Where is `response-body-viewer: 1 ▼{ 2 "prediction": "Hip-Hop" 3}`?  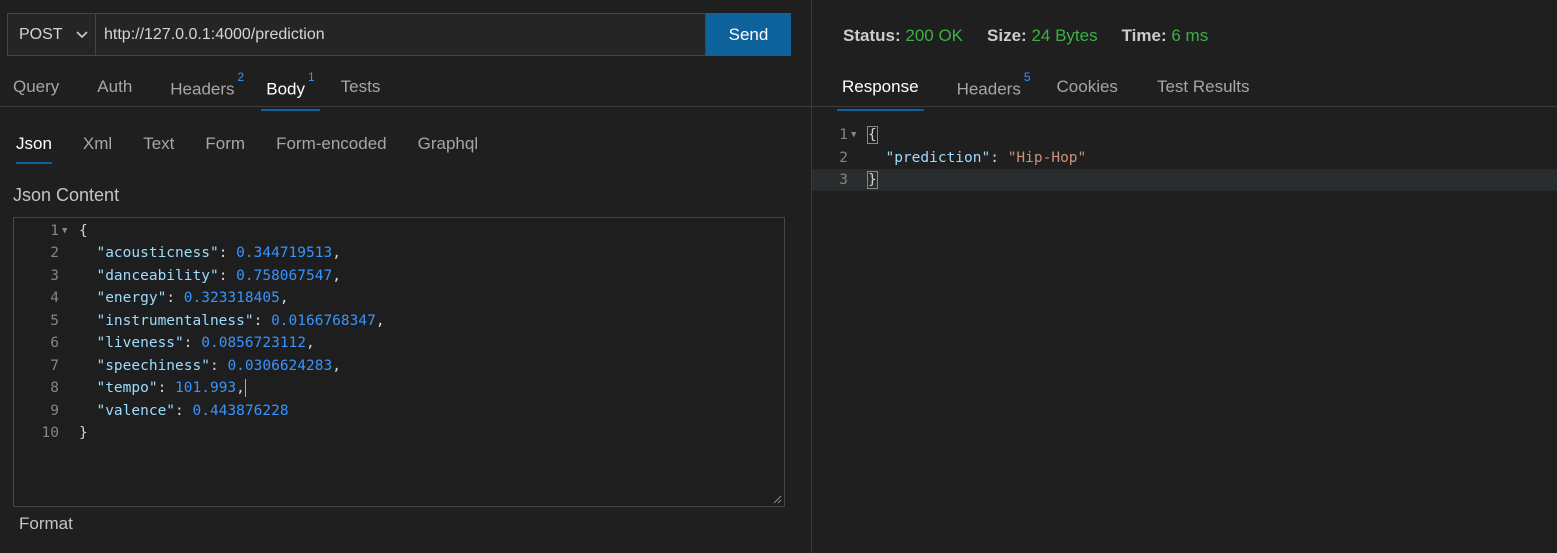 response-body-viewer: 1 ▼{ 2 "prediction": "Hip-Hop" 3} is located at coordinates (1184, 159).